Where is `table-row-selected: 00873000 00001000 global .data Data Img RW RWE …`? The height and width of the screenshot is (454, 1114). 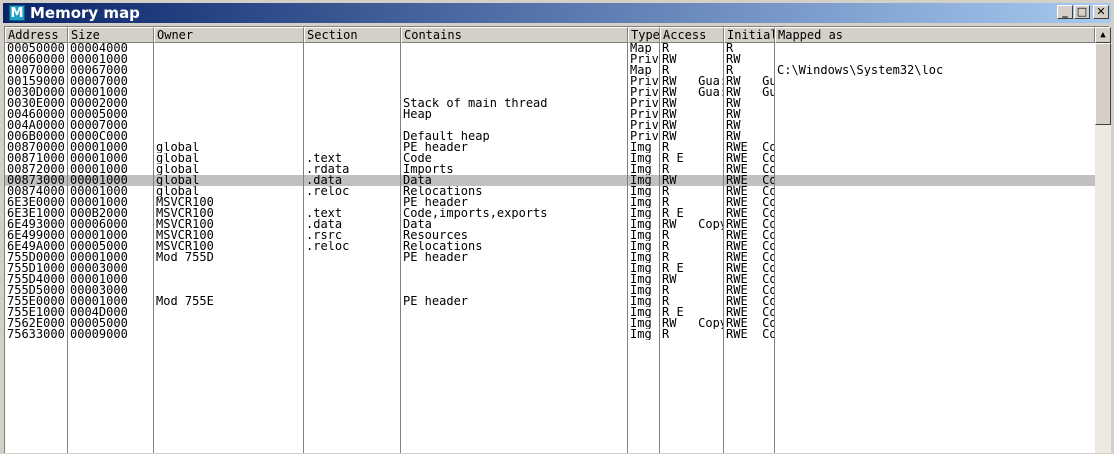 table-row-selected: 00873000 00001000 global .data Data Img RW RWE … is located at coordinates (550, 180).